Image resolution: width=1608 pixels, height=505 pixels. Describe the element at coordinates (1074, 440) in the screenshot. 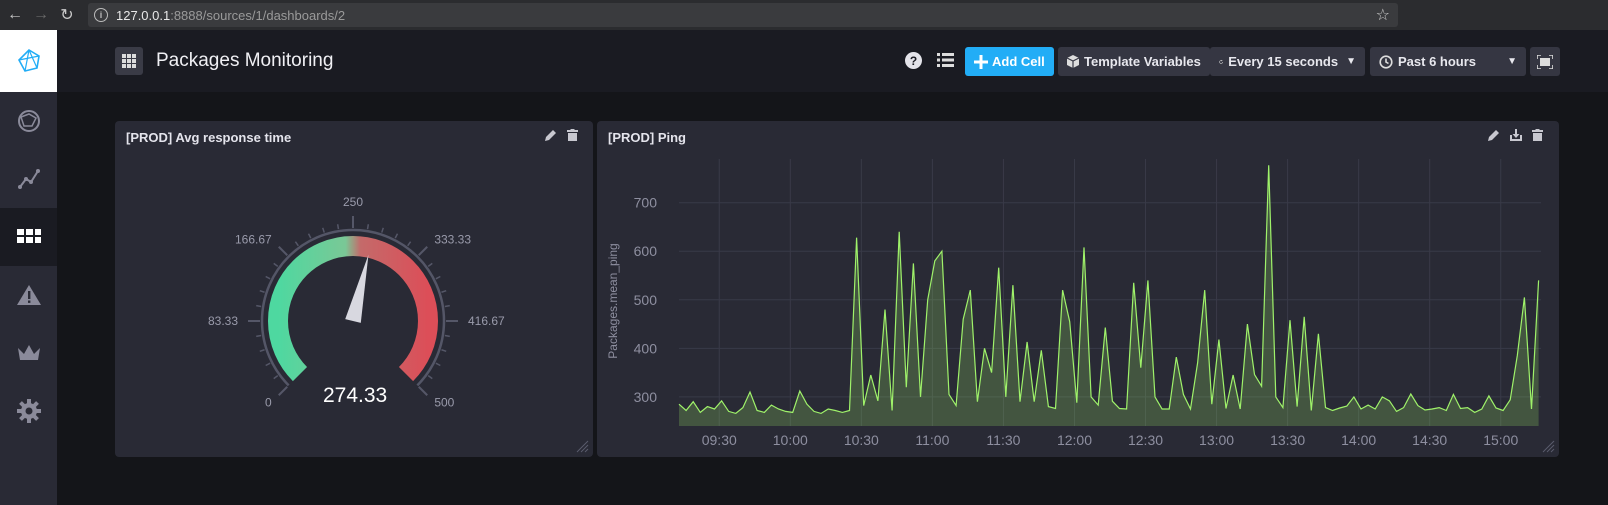

I see `x-tick-label: 12:00` at that location.